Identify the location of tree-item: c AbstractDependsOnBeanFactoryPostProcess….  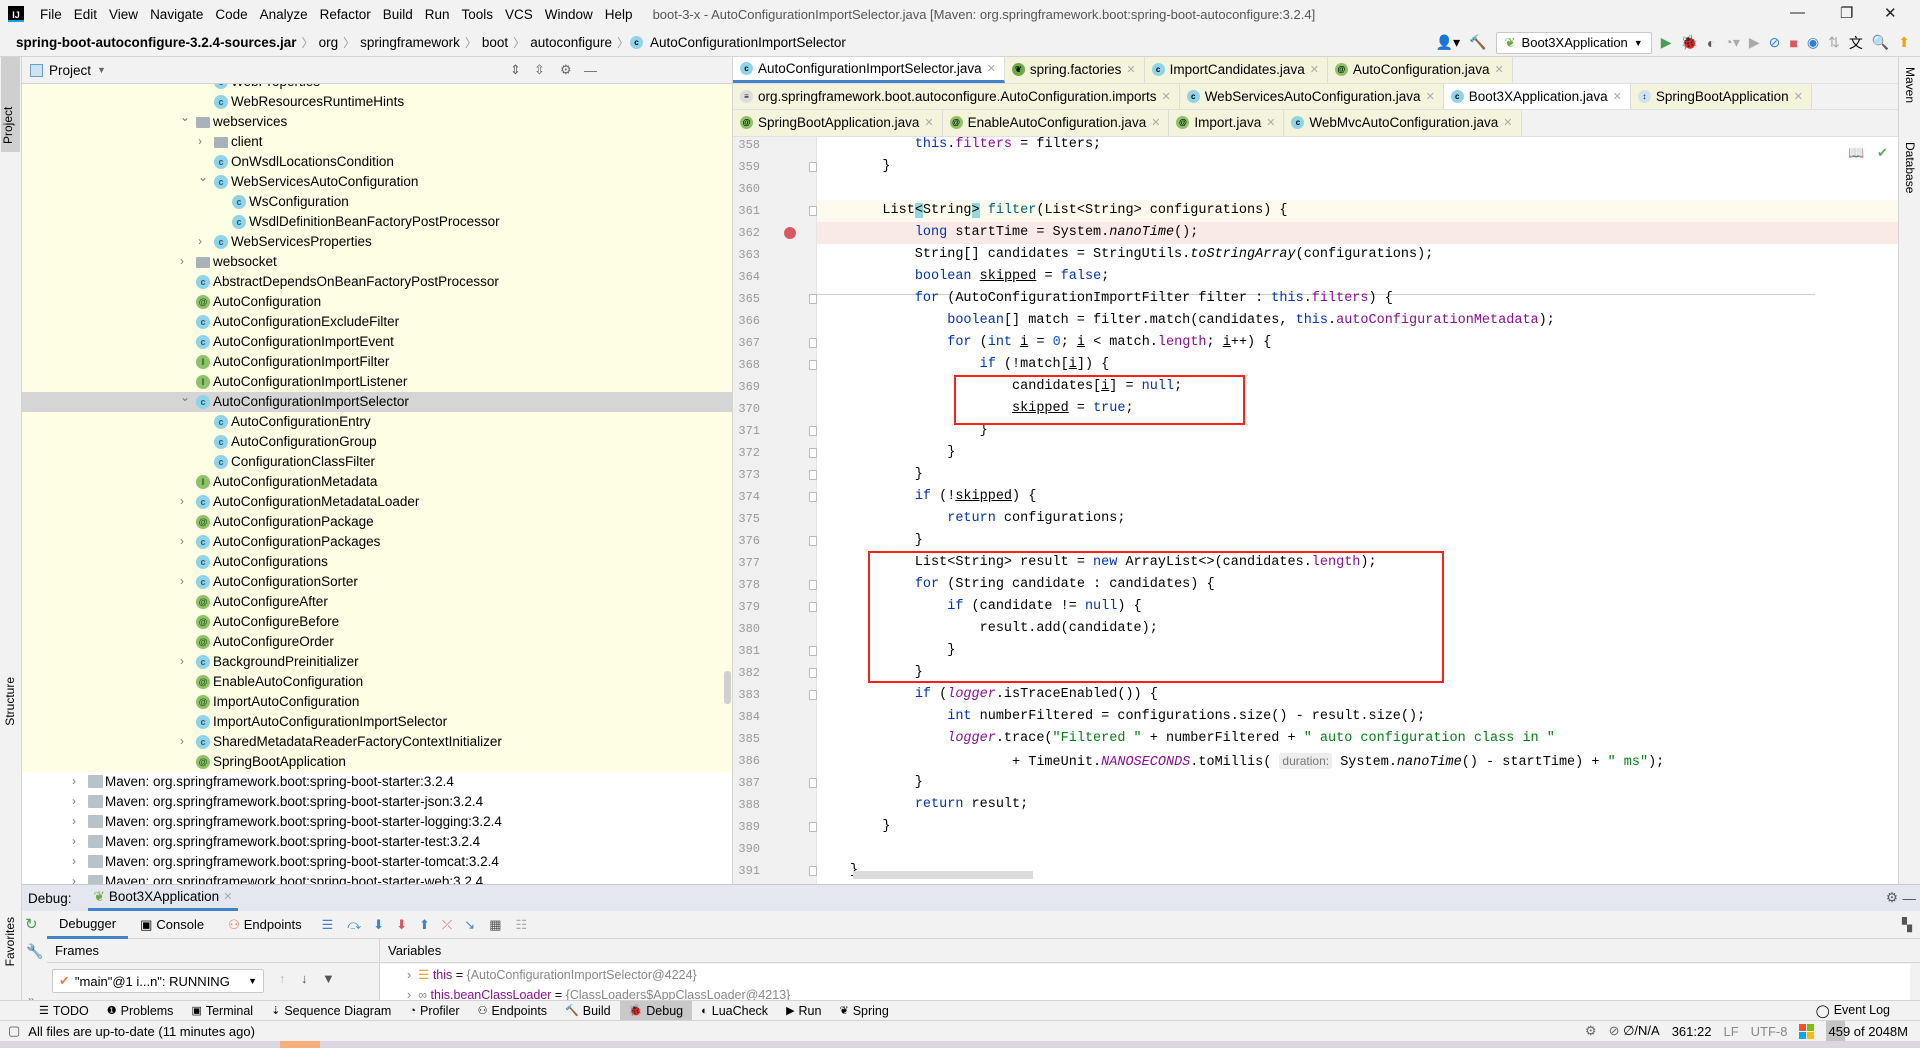
(377, 282).